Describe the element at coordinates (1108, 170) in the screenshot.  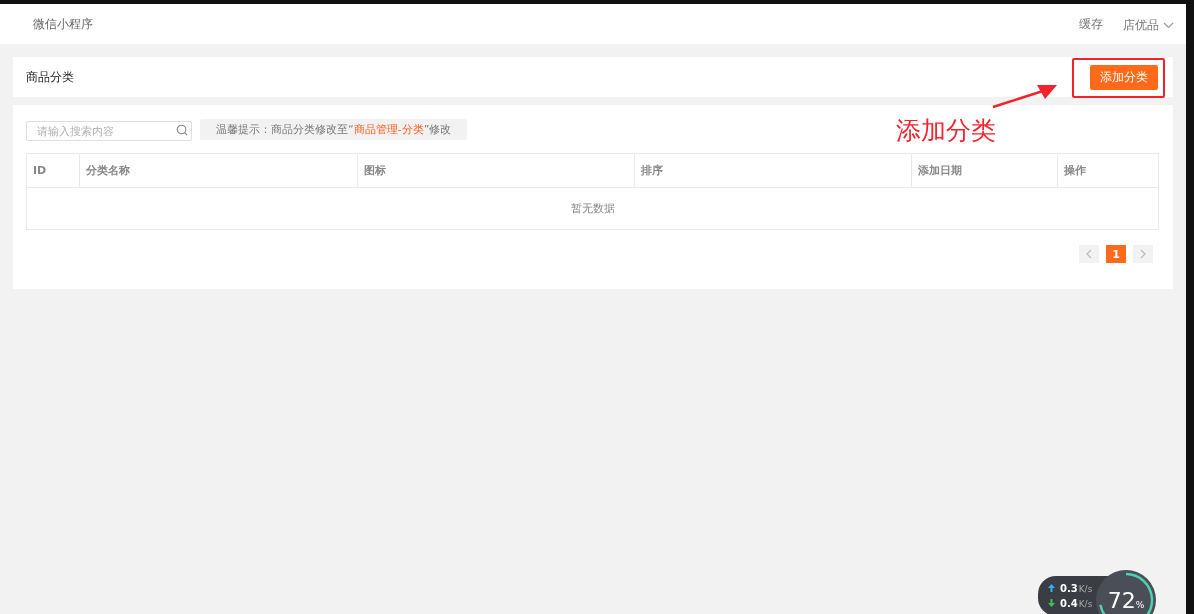
I see `column-header: 操作` at that location.